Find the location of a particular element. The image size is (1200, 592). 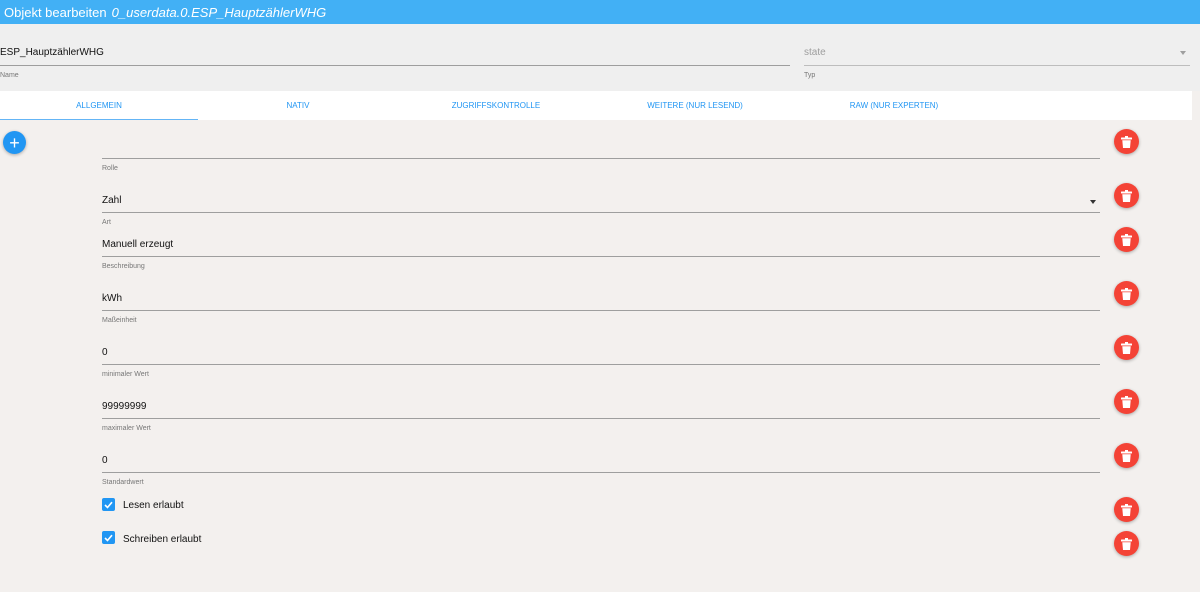

read-checkbox-label: Lesen erlaubt is located at coordinates (153, 505).